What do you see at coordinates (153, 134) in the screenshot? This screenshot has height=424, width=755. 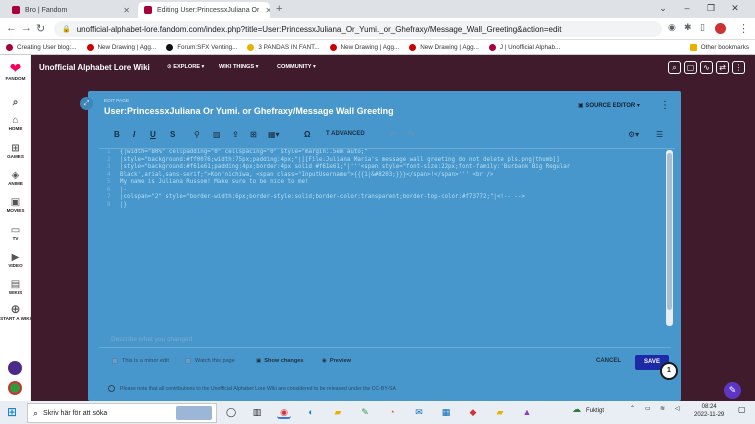 I see `underline-icon: U` at bounding box center [153, 134].